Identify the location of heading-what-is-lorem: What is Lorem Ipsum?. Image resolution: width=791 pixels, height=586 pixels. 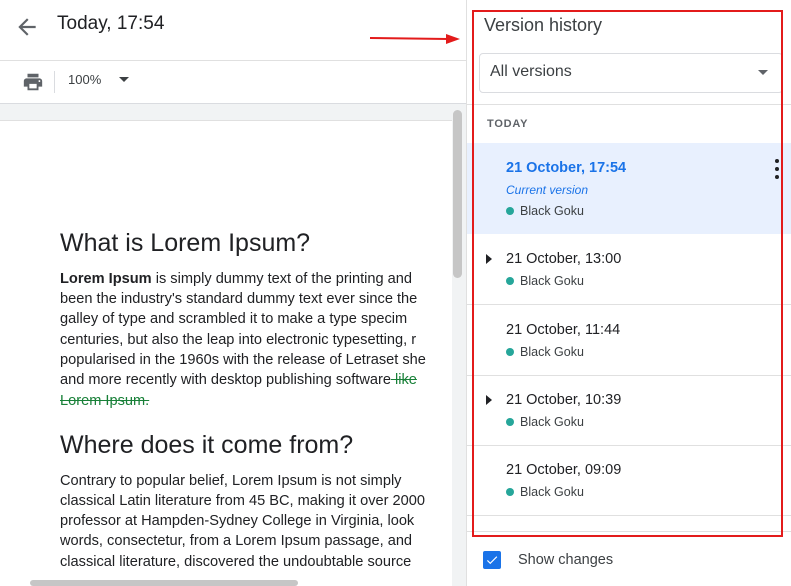
(185, 243).